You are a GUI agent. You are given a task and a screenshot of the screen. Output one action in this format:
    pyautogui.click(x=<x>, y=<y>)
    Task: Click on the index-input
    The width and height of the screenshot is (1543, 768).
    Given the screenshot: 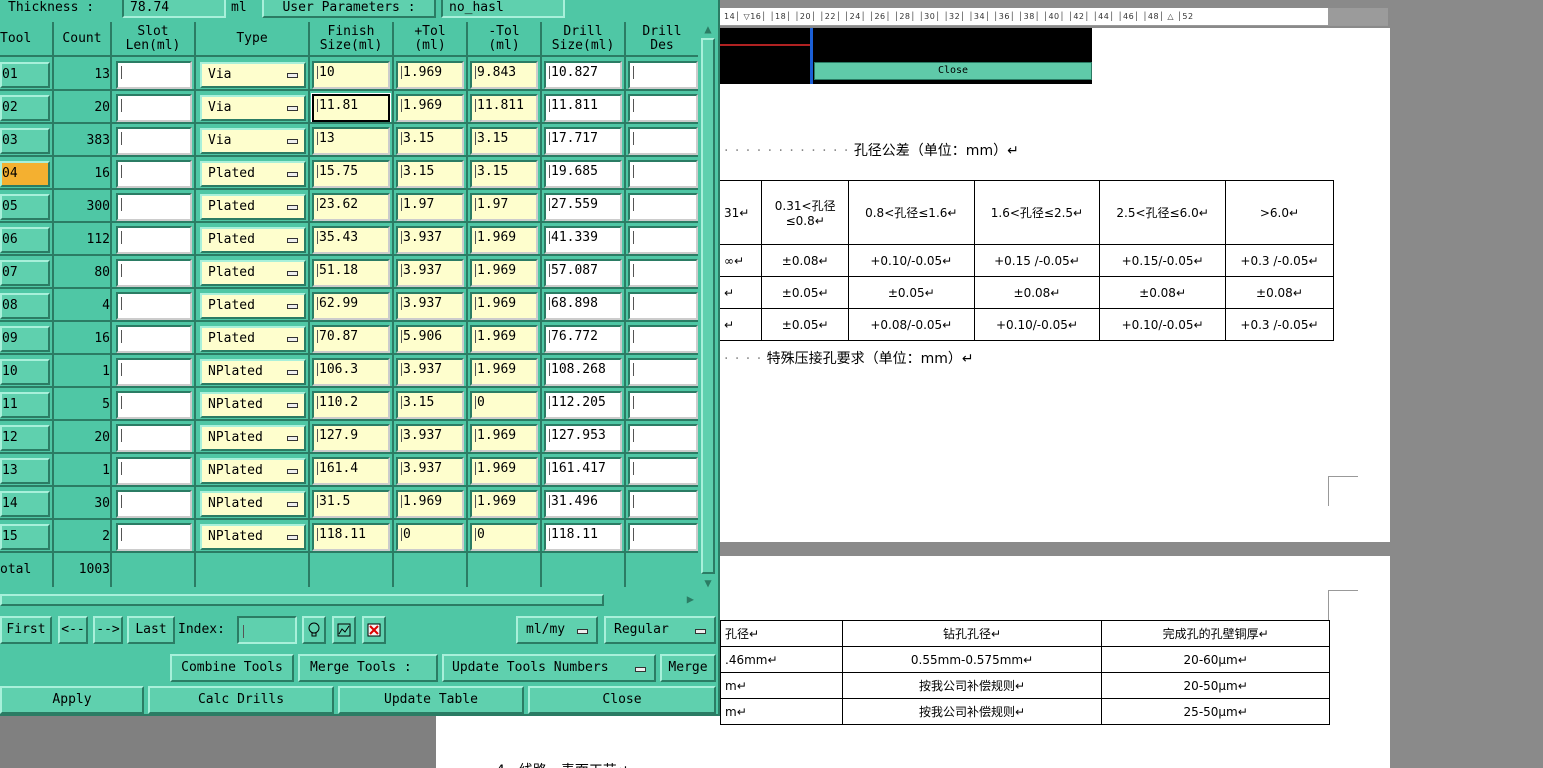 What is the action you would take?
    pyautogui.click(x=267, y=630)
    